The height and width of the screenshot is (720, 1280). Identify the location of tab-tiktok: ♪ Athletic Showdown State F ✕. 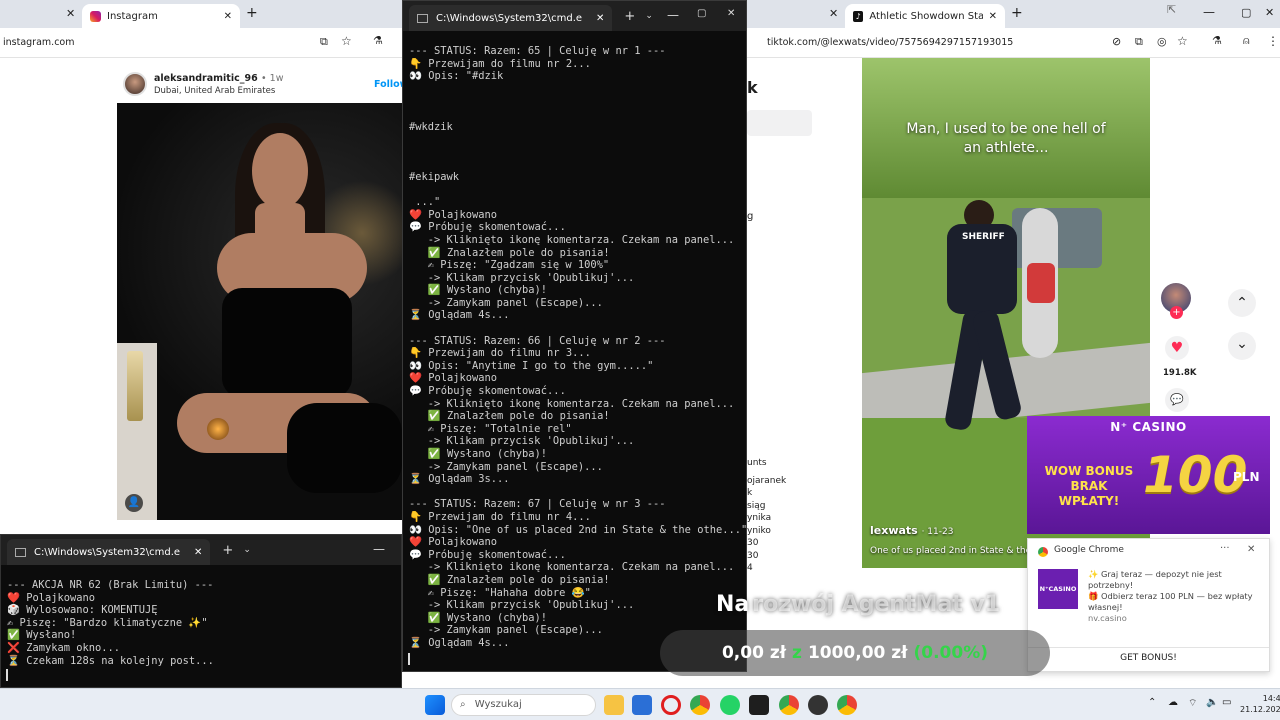
(925, 16).